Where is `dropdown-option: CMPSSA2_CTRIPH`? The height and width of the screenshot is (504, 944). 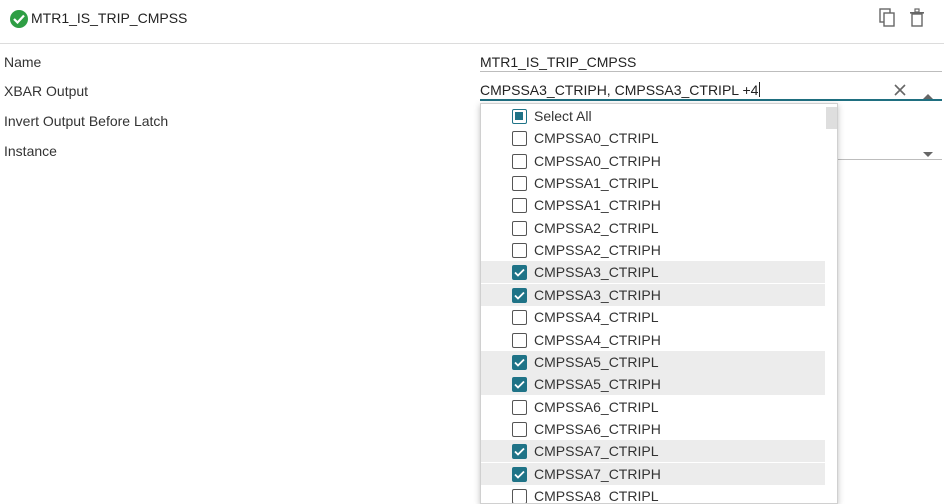
dropdown-option: CMPSSA2_CTRIPH is located at coordinates (653, 250).